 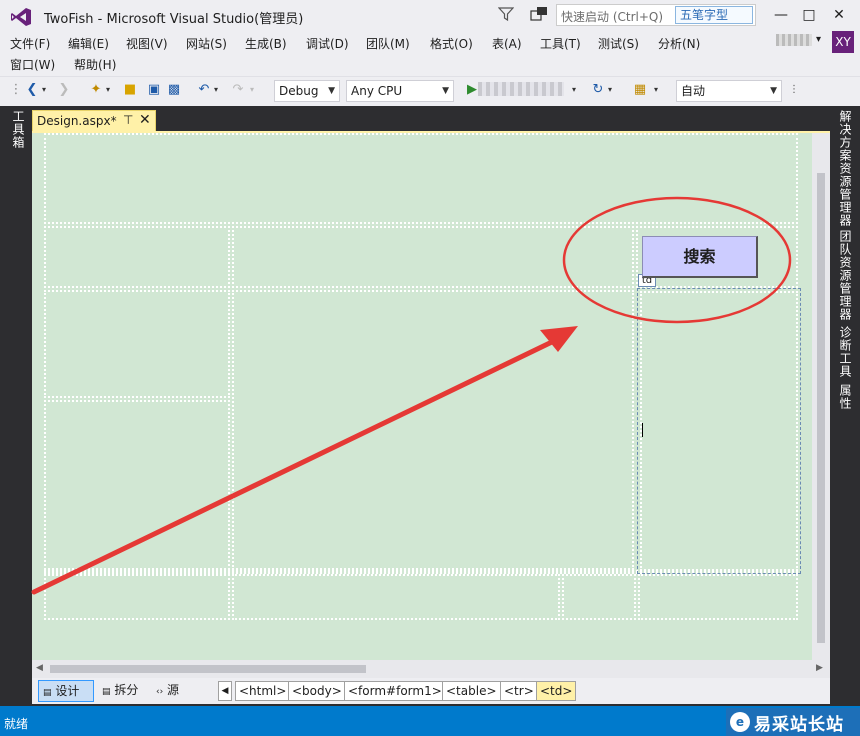 What do you see at coordinates (421, 178) in the screenshot?
I see `table-cell-header` at bounding box center [421, 178].